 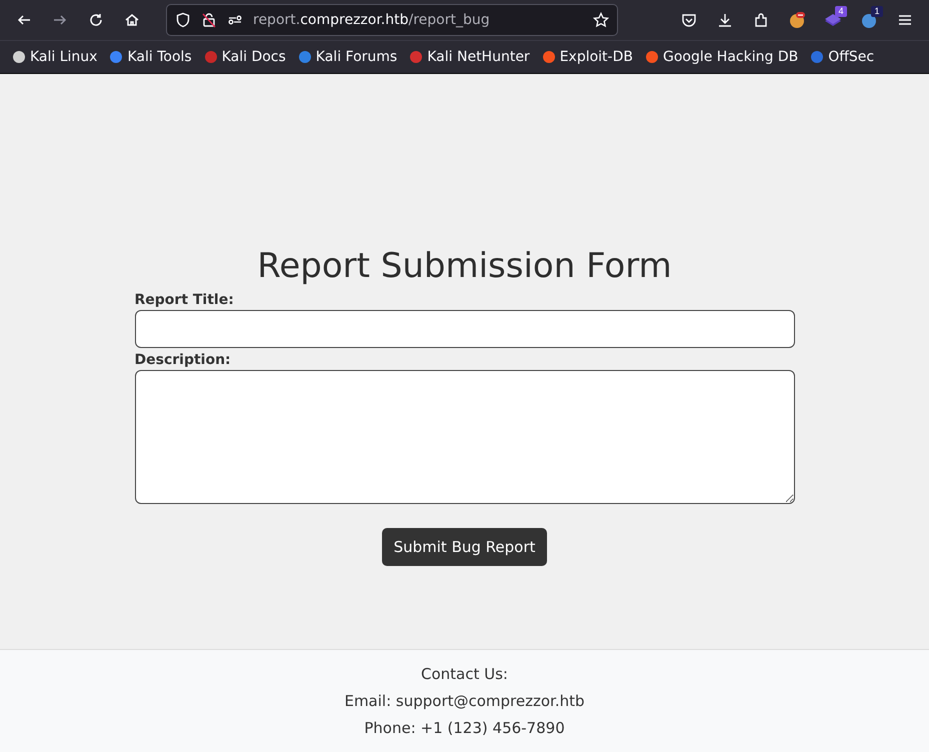 I want to click on address-bar: report.comprezzor.htb/report_bug, so click(x=392, y=20).